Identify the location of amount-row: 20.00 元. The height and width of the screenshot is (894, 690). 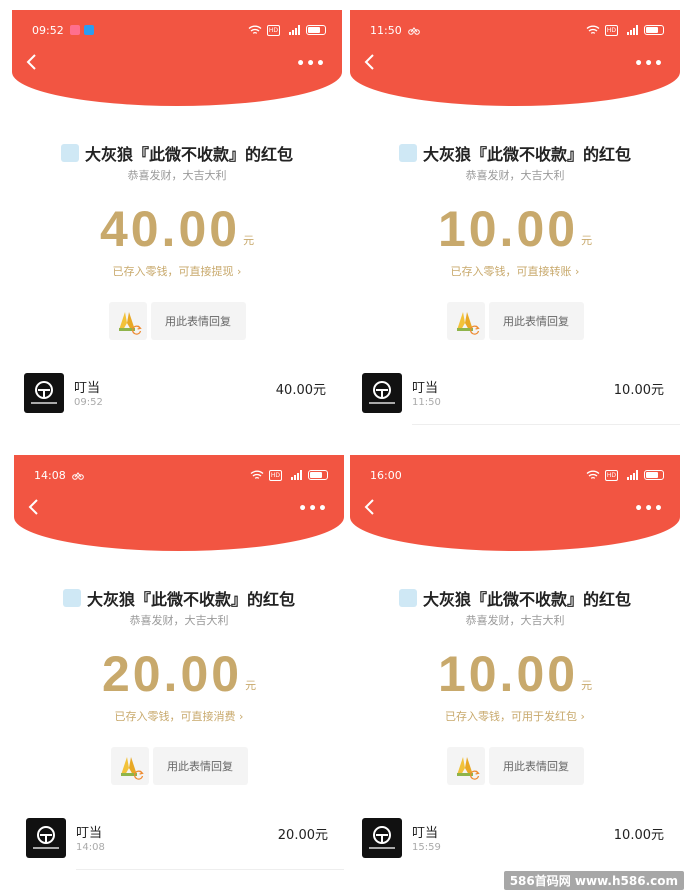
(179, 674).